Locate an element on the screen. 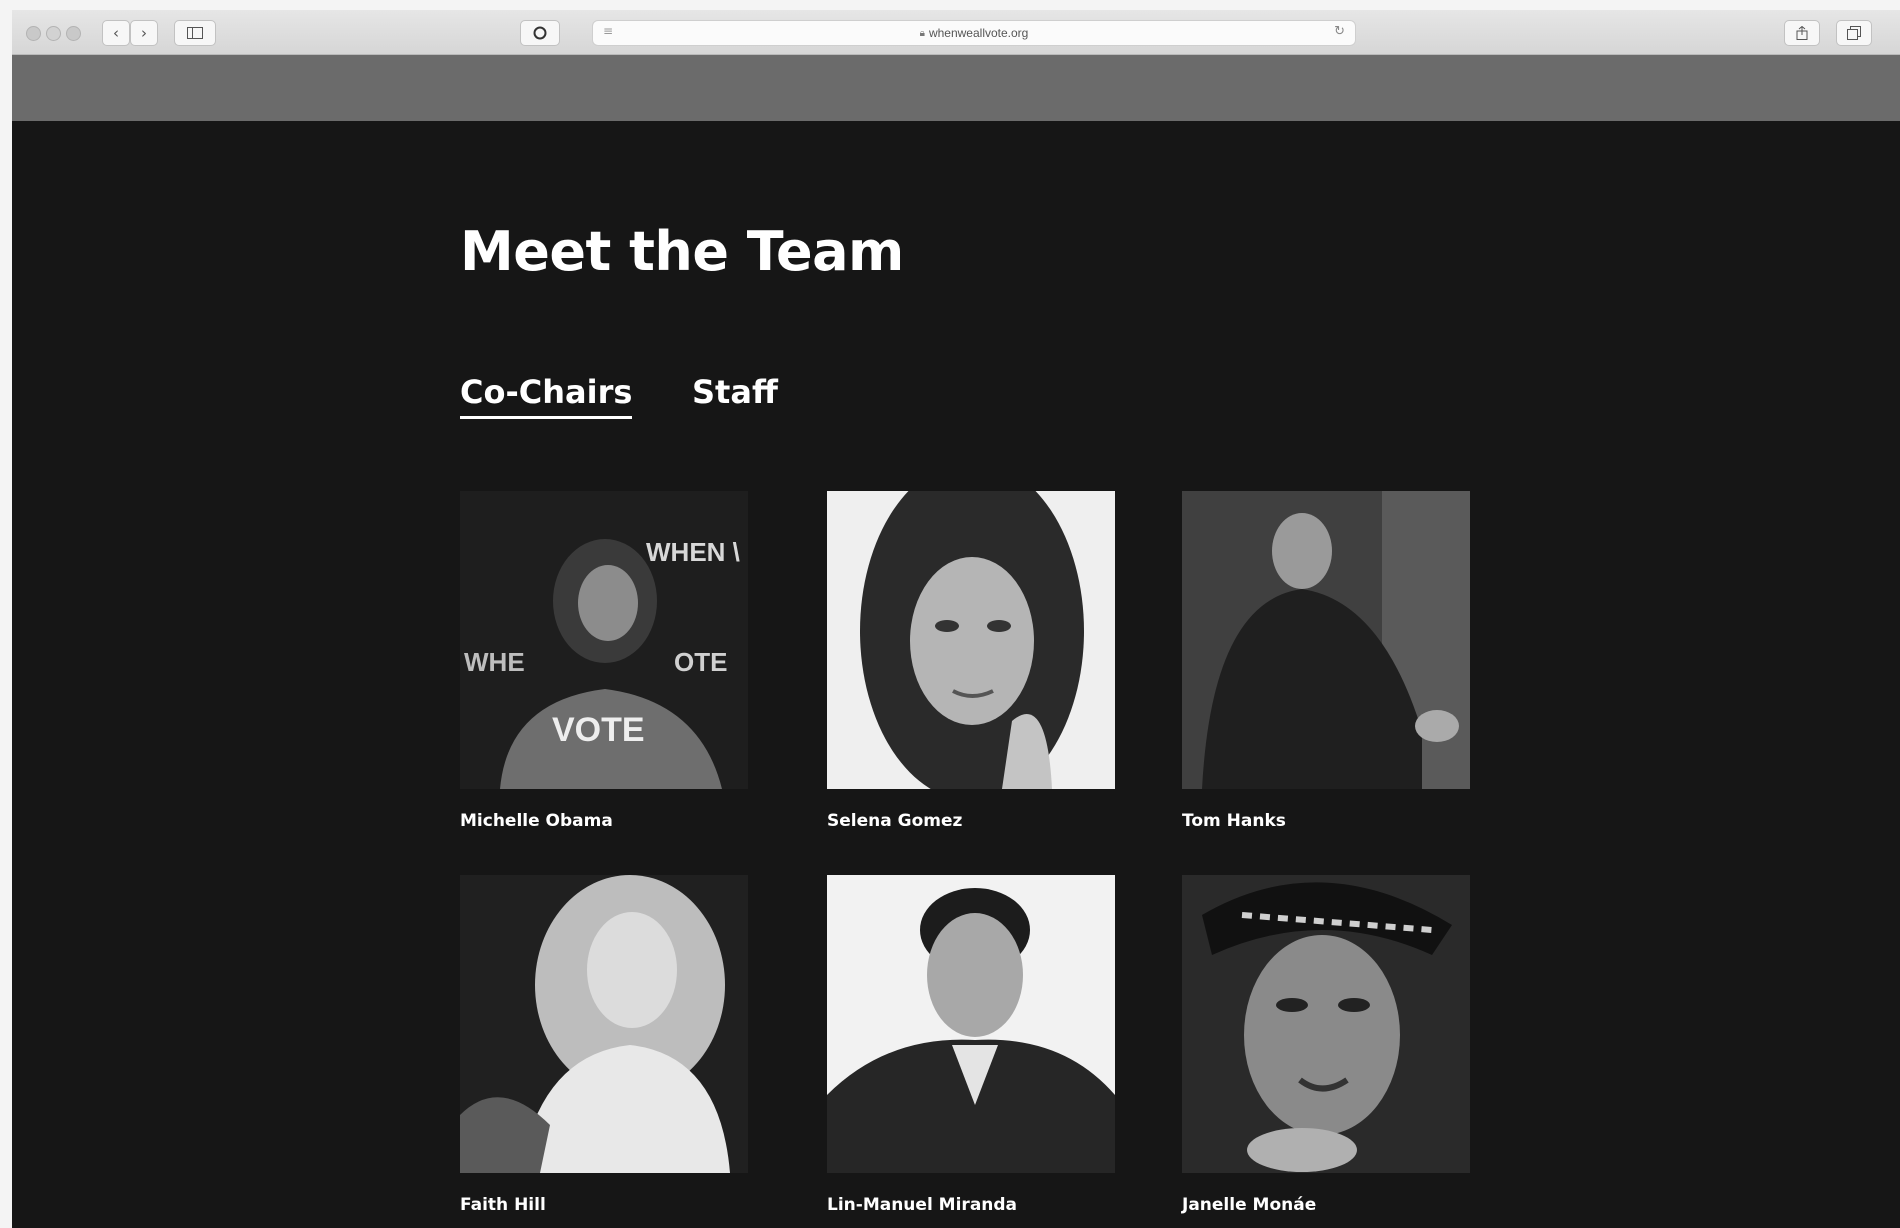  team-card-janelle-monae: Janelle Monáe is located at coordinates (1326, 1045).